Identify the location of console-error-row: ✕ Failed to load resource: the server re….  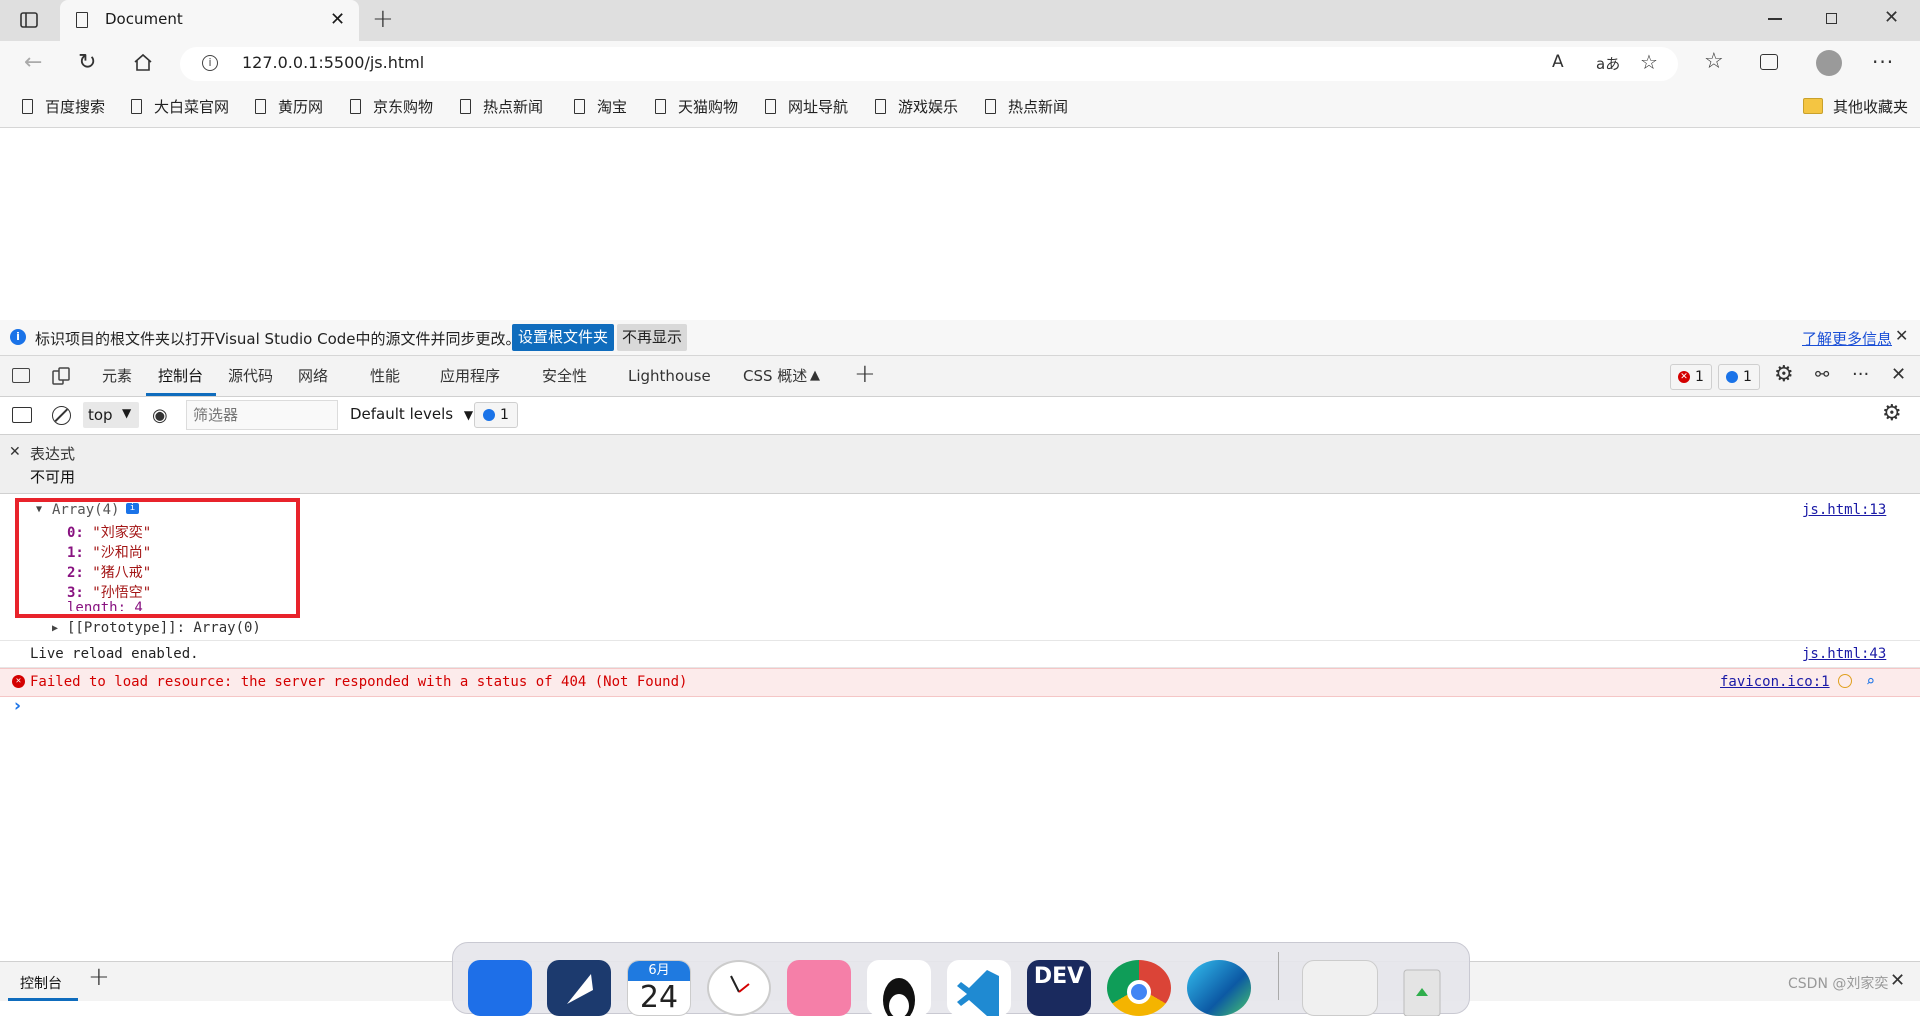
(960, 682).